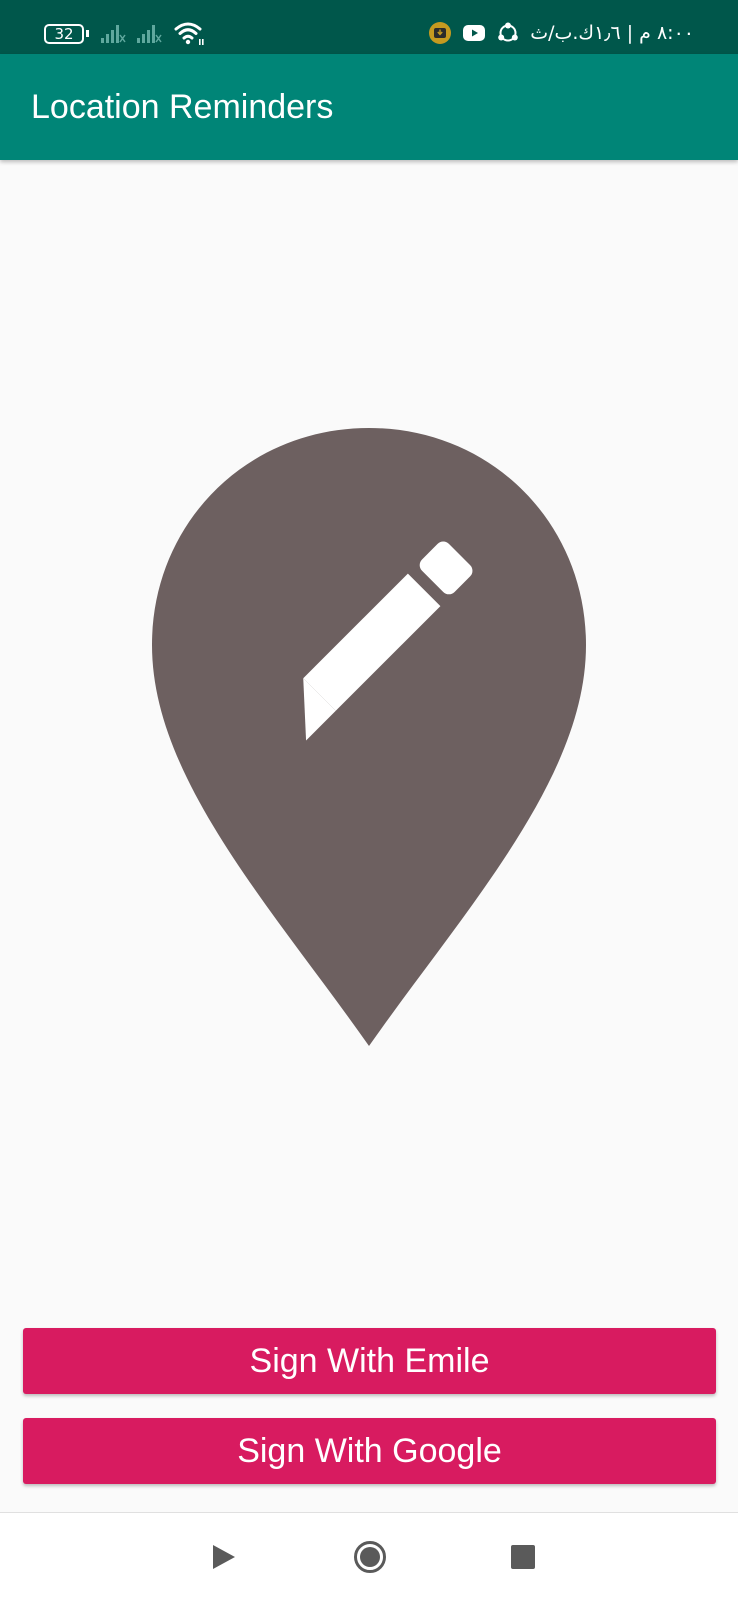  I want to click on sign-in-google-button: Sign With Google, so click(369, 1451).